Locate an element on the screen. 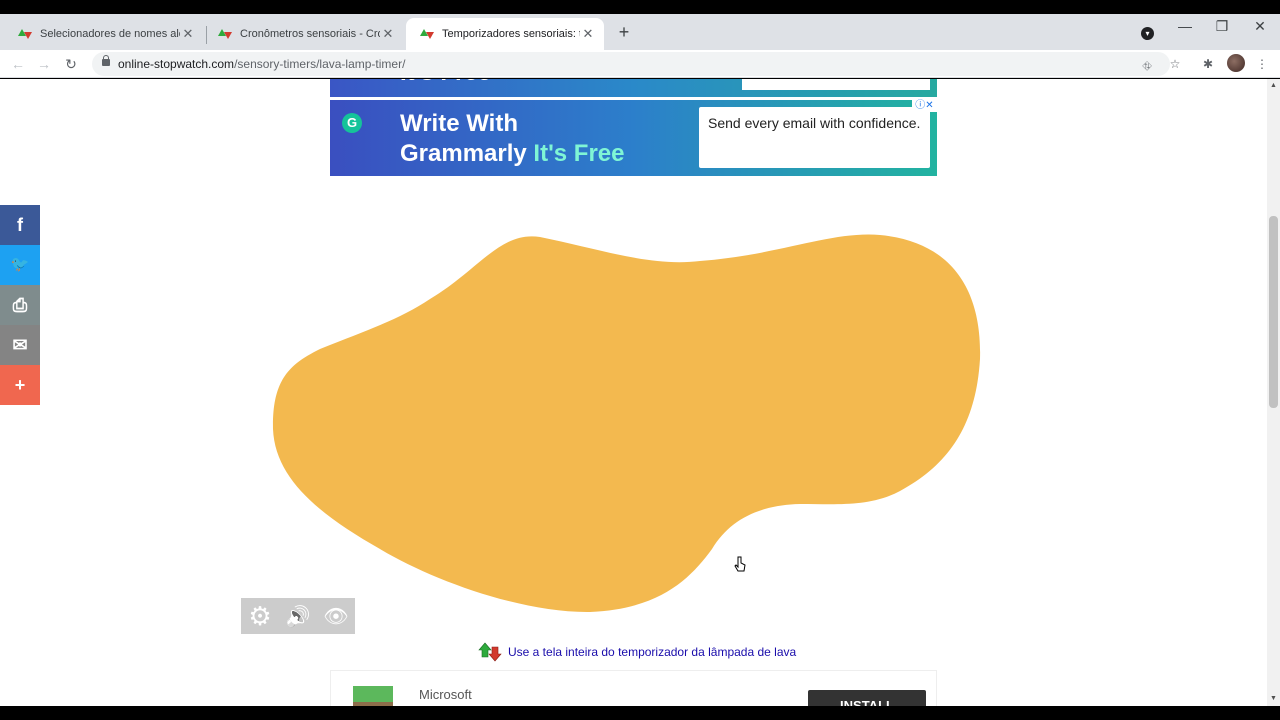 Image resolution: width=1280 pixels, height=720 pixels. cursor-hand-icon is located at coordinates (740, 564).